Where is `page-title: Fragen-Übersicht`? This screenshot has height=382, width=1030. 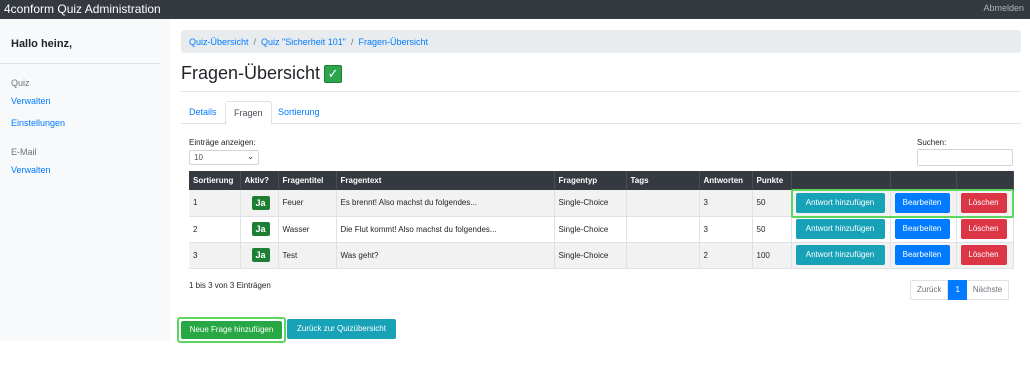 page-title: Fragen-Übersicht is located at coordinates (251, 73).